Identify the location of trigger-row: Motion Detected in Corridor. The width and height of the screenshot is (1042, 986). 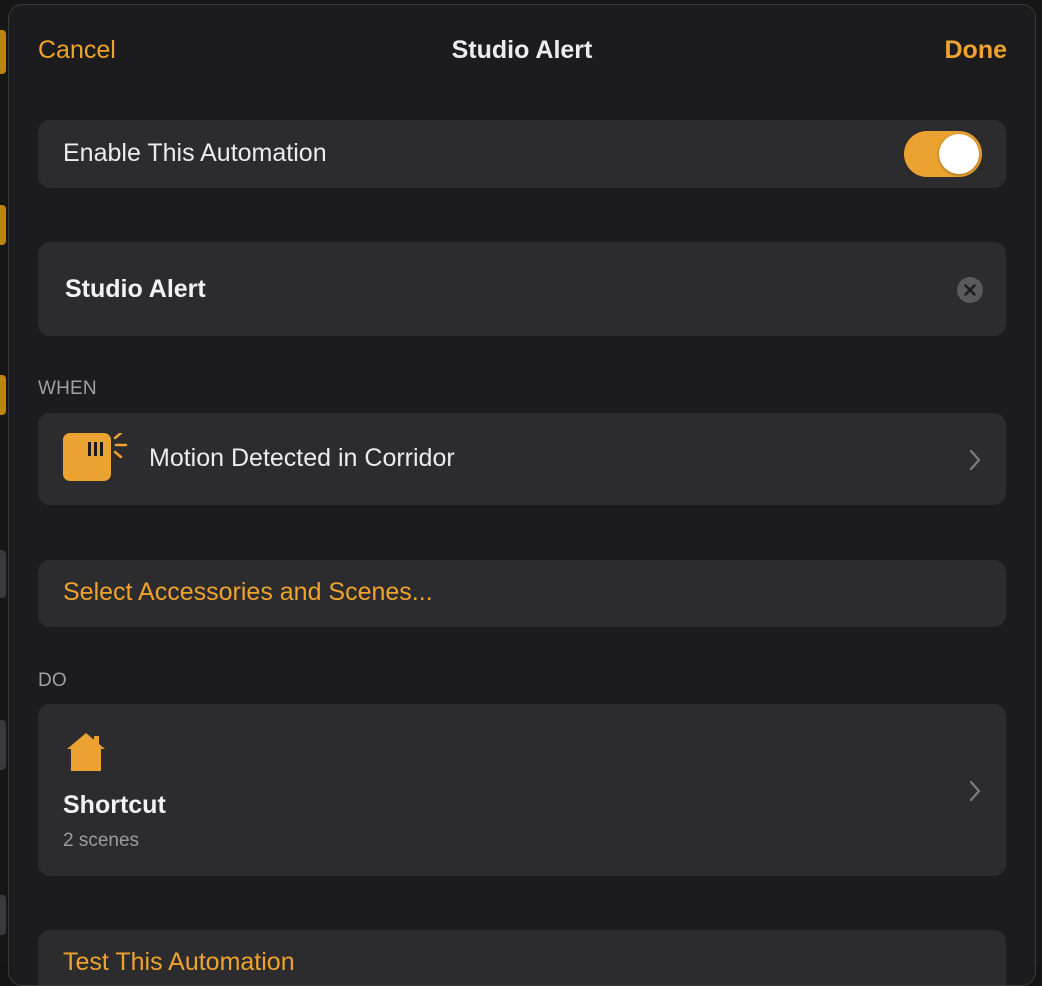
(522, 459).